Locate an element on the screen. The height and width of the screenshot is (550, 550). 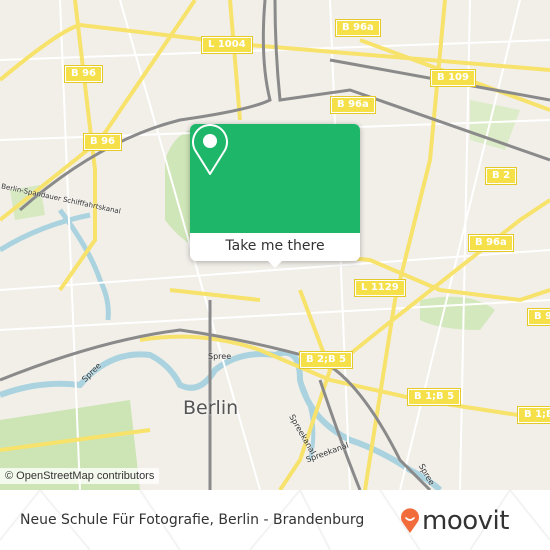
road-shield: L 1004 is located at coordinates (227, 45).